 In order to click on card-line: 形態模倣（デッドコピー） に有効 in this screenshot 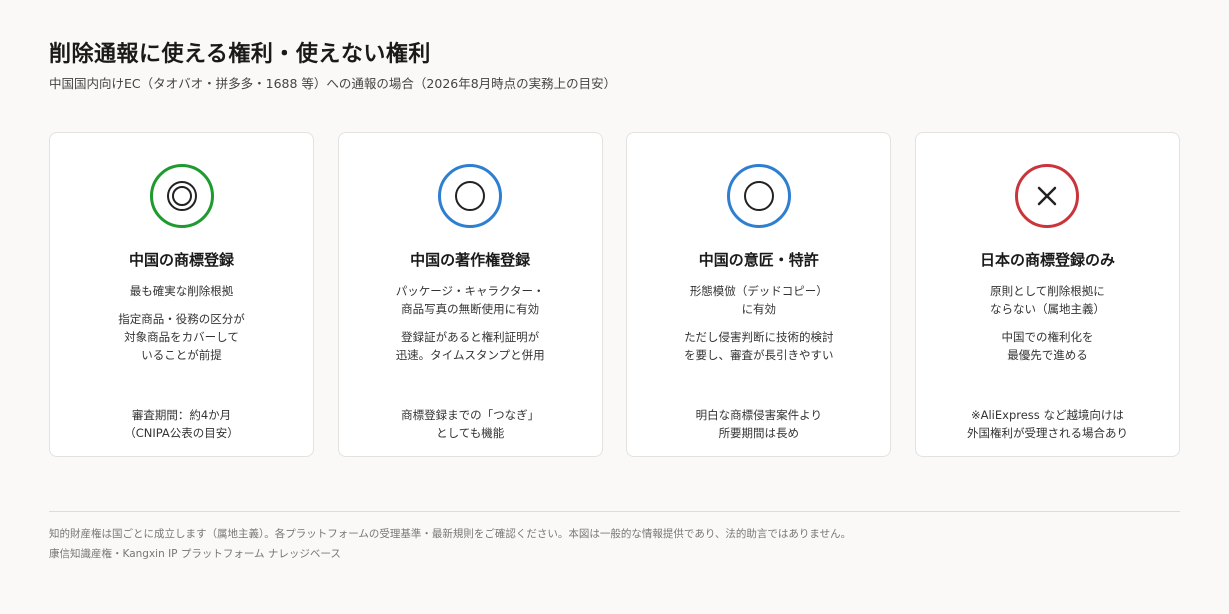, I will do `click(758, 300)`.